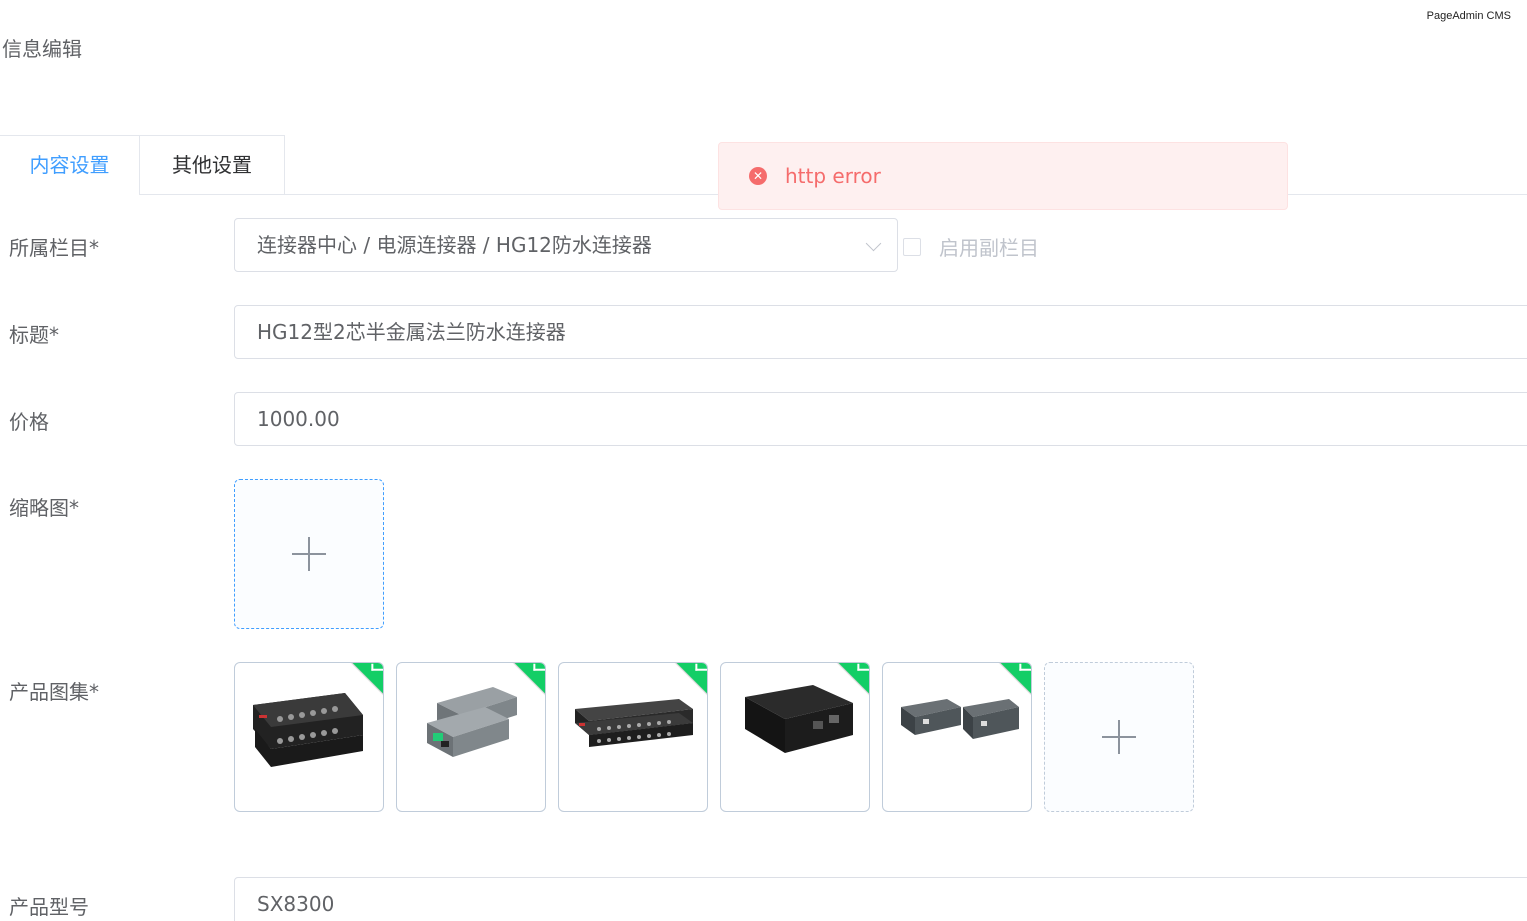 This screenshot has width=1527, height=921. I want to click on close-circle-icon: ✕, so click(758, 176).